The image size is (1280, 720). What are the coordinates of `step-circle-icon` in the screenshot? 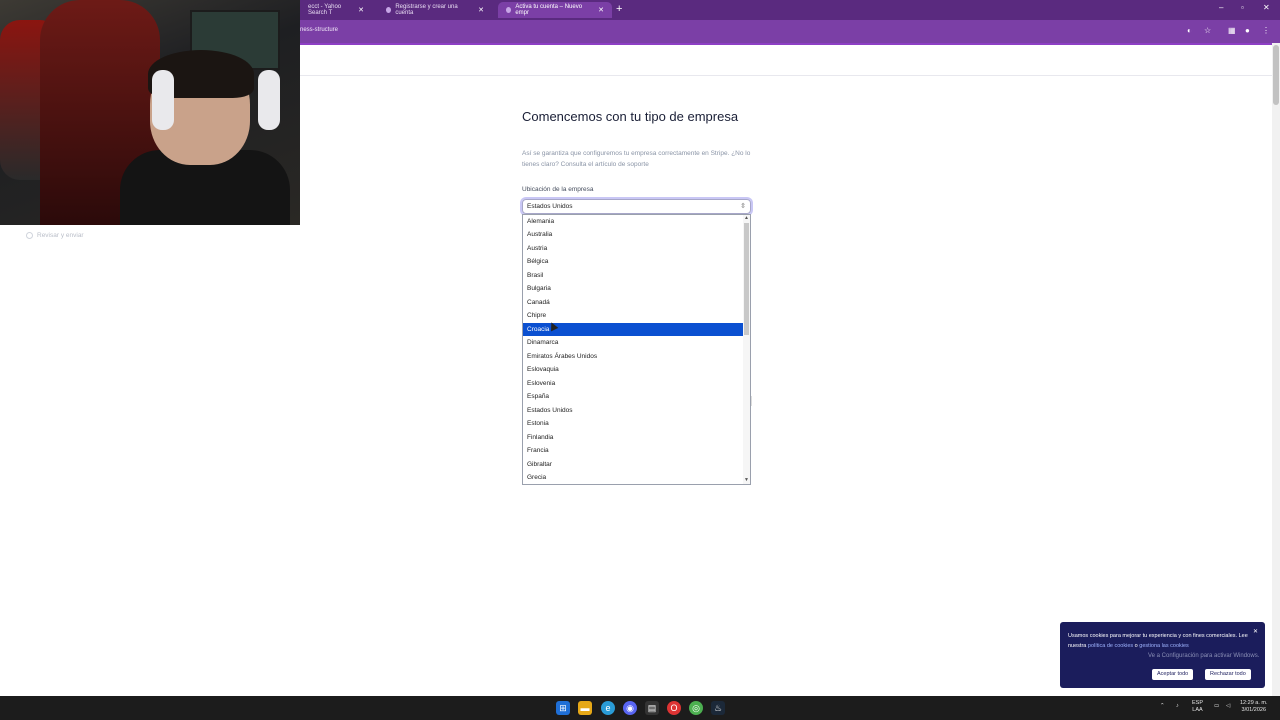 It's located at (29, 235).